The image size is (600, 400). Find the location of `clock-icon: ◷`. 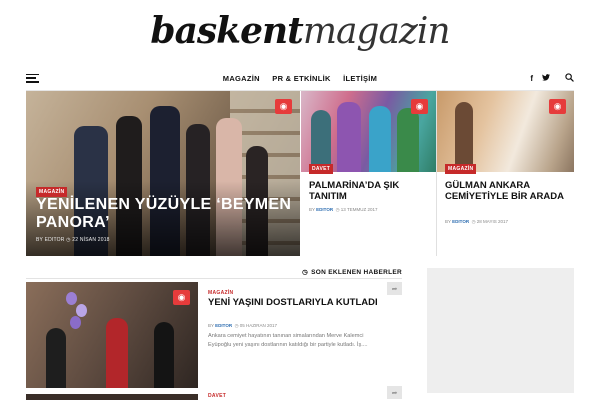

clock-icon: ◷ is located at coordinates (305, 272).